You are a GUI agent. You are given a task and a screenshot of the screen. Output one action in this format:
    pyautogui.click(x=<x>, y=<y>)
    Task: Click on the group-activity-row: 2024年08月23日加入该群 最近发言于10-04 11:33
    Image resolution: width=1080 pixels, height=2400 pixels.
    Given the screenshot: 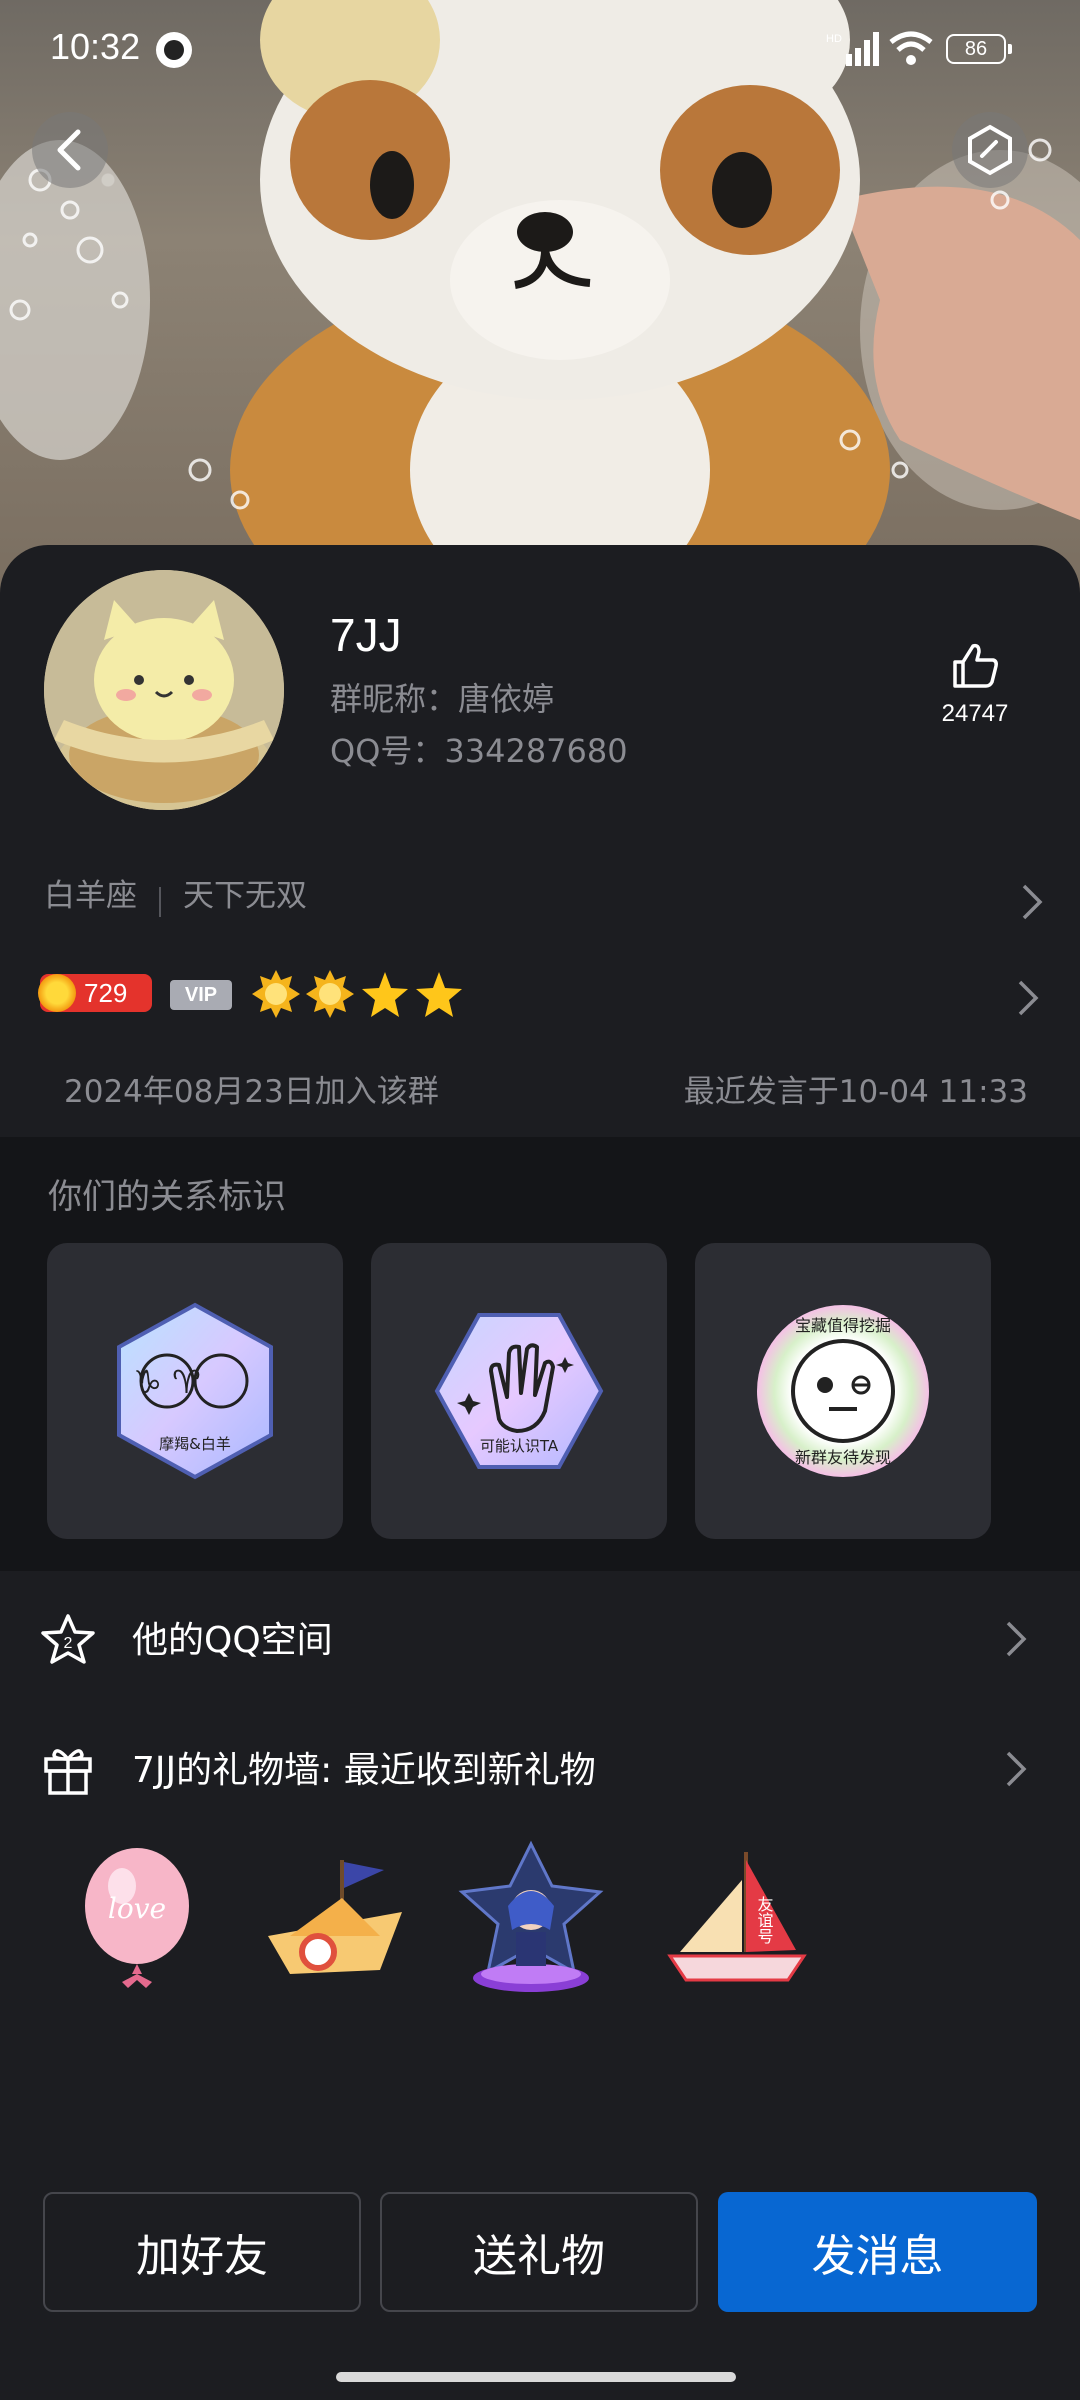 What is the action you would take?
    pyautogui.click(x=546, y=1088)
    